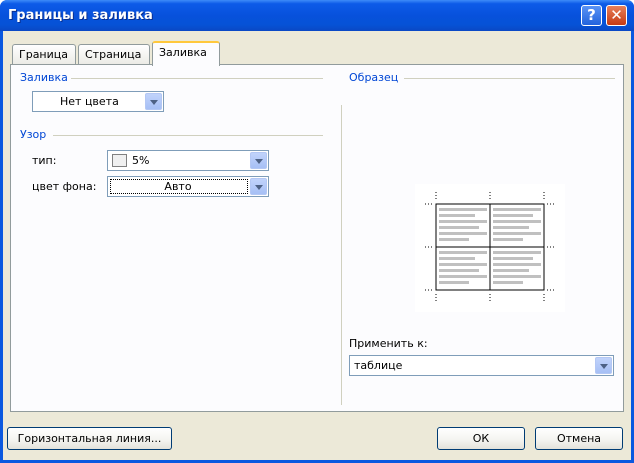 This screenshot has width=634, height=463. What do you see at coordinates (119, 160) in the screenshot?
I see `pattern-swatch` at bounding box center [119, 160].